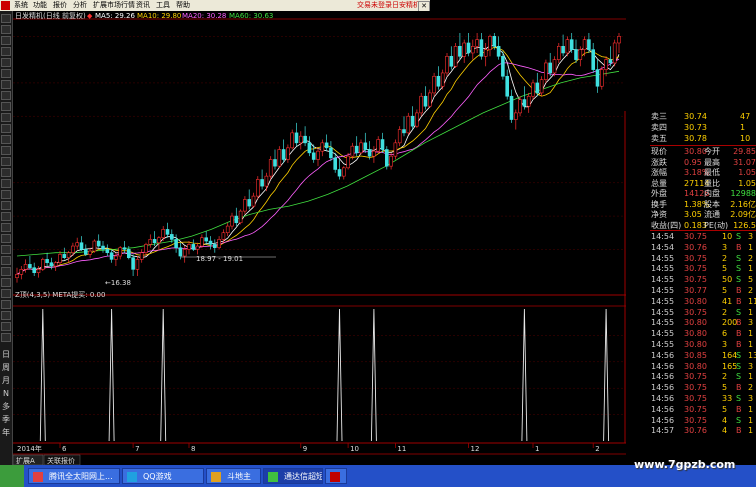  What do you see at coordinates (703, 151) in the screenshot?
I see `quote-stat-row: 现价 30.80 今开 29.85` at bounding box center [703, 151].